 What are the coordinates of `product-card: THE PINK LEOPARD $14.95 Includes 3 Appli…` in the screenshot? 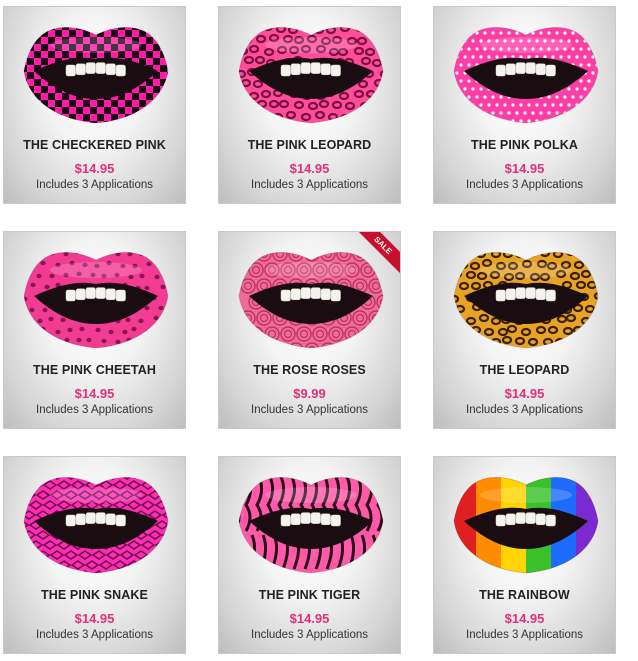 It's located at (309, 105).